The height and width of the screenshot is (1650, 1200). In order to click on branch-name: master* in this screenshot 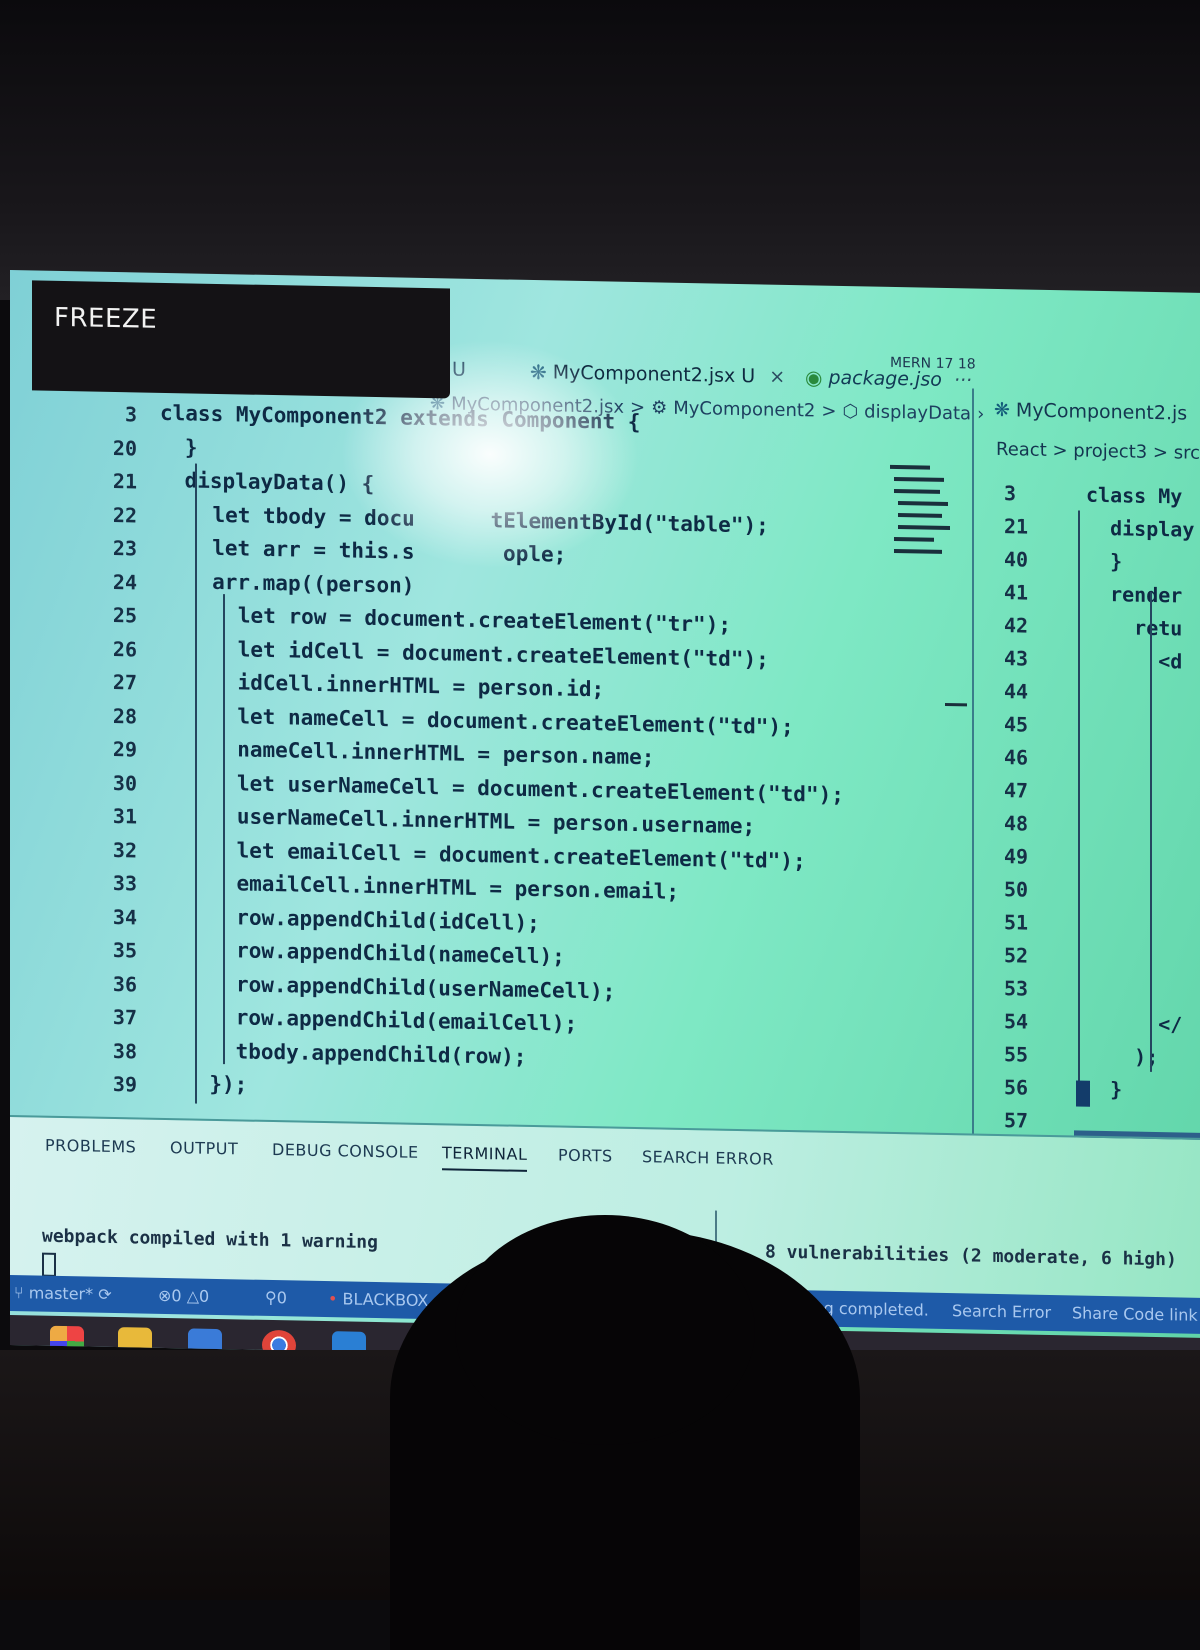, I will do `click(61, 1293)`.